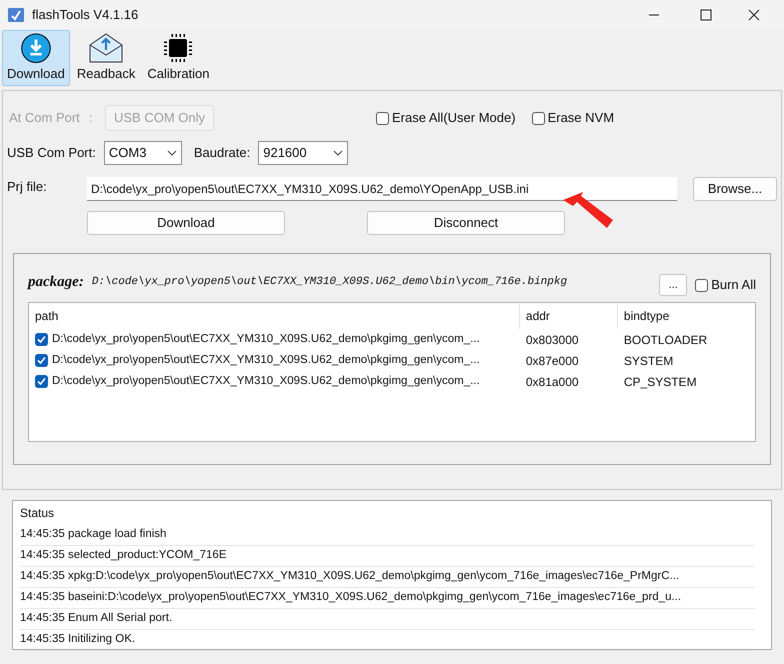 The height and width of the screenshot is (664, 784). What do you see at coordinates (660, 382) in the screenshot?
I see `table-cell-text: CP_SYSTEM` at bounding box center [660, 382].